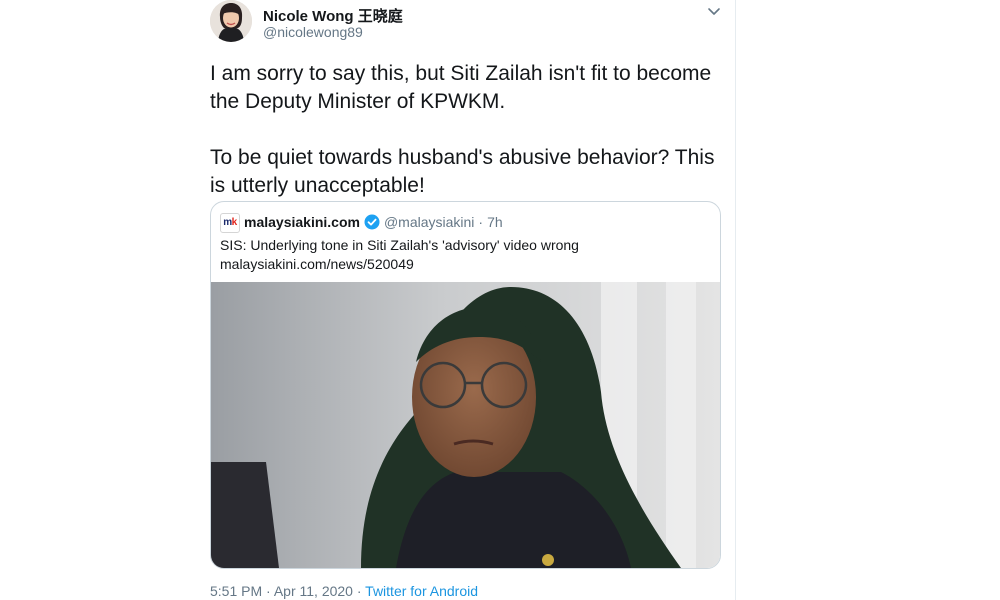 The height and width of the screenshot is (600, 1000). I want to click on logo-letter-k: k, so click(234, 222).